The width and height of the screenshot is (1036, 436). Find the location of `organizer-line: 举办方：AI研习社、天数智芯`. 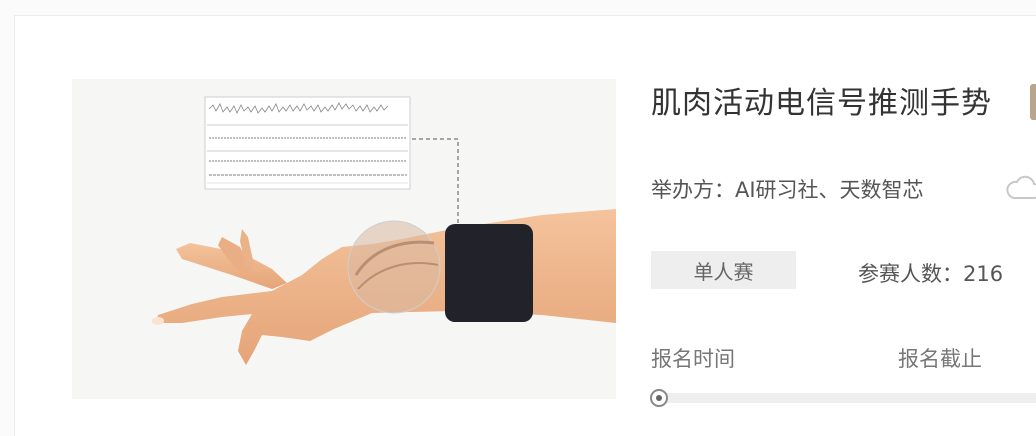

organizer-line: 举办方：AI研习社、天数智芯 is located at coordinates (787, 189).